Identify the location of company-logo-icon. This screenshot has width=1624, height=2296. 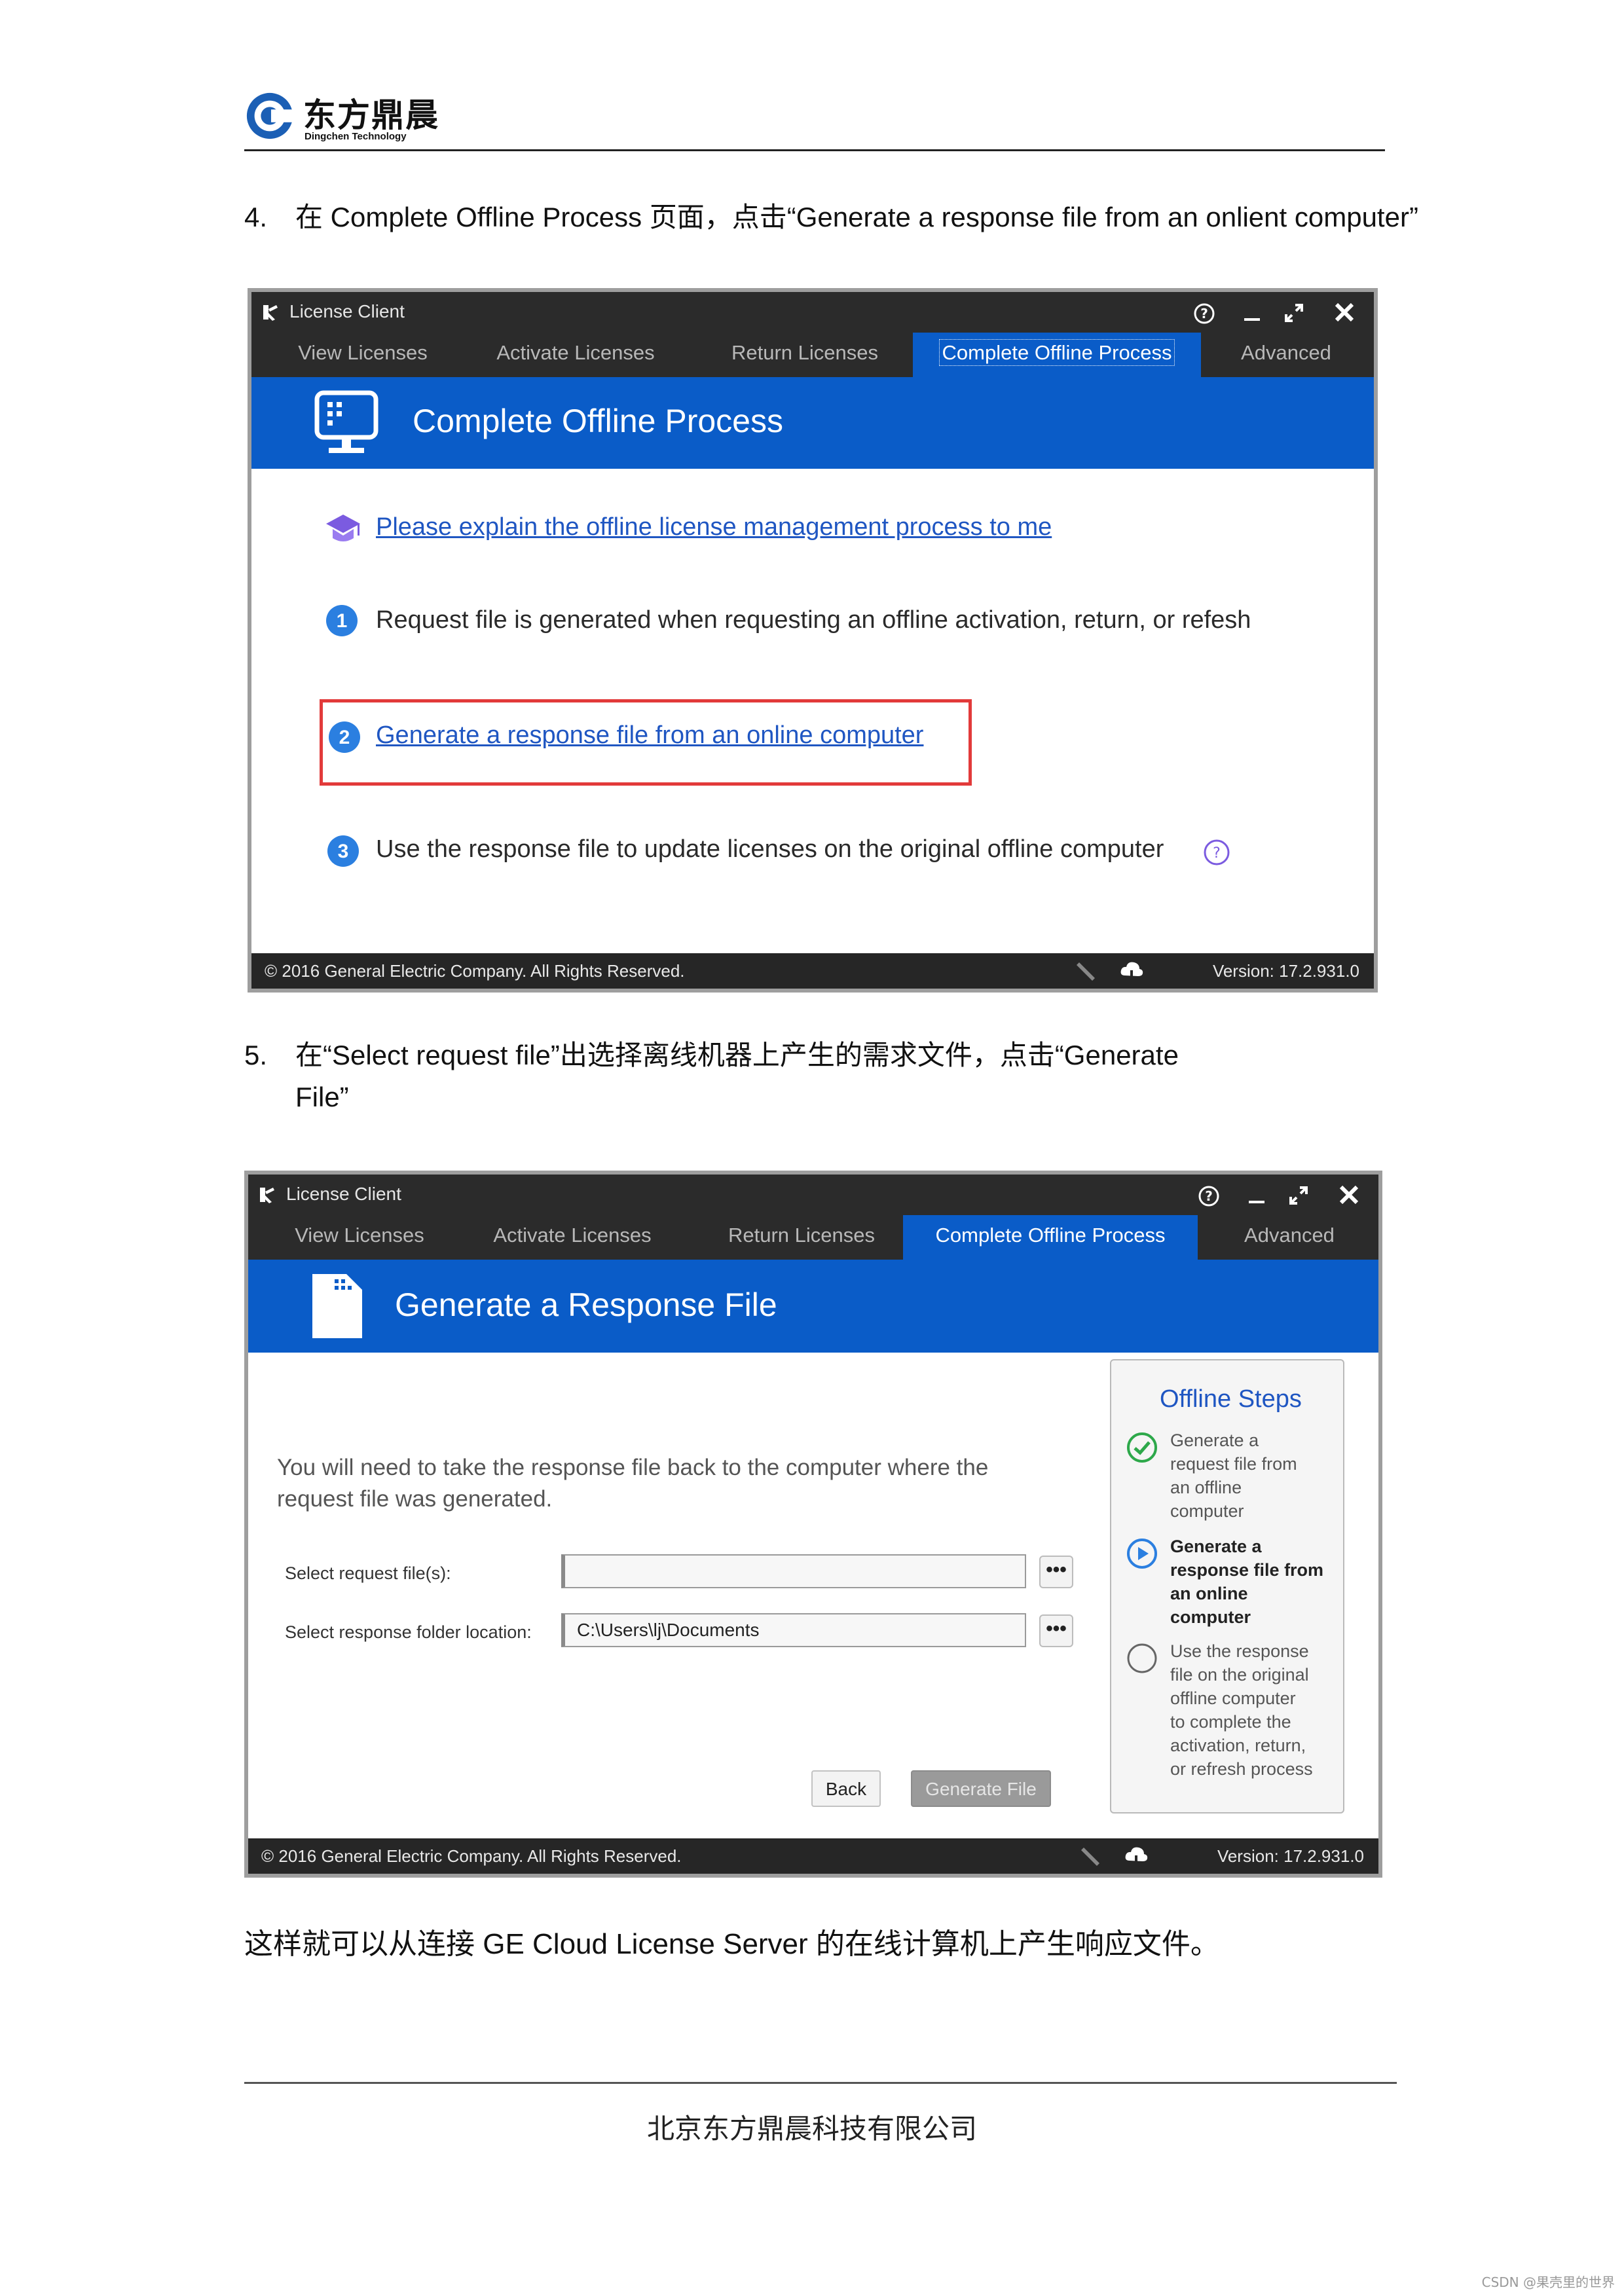
(270, 115).